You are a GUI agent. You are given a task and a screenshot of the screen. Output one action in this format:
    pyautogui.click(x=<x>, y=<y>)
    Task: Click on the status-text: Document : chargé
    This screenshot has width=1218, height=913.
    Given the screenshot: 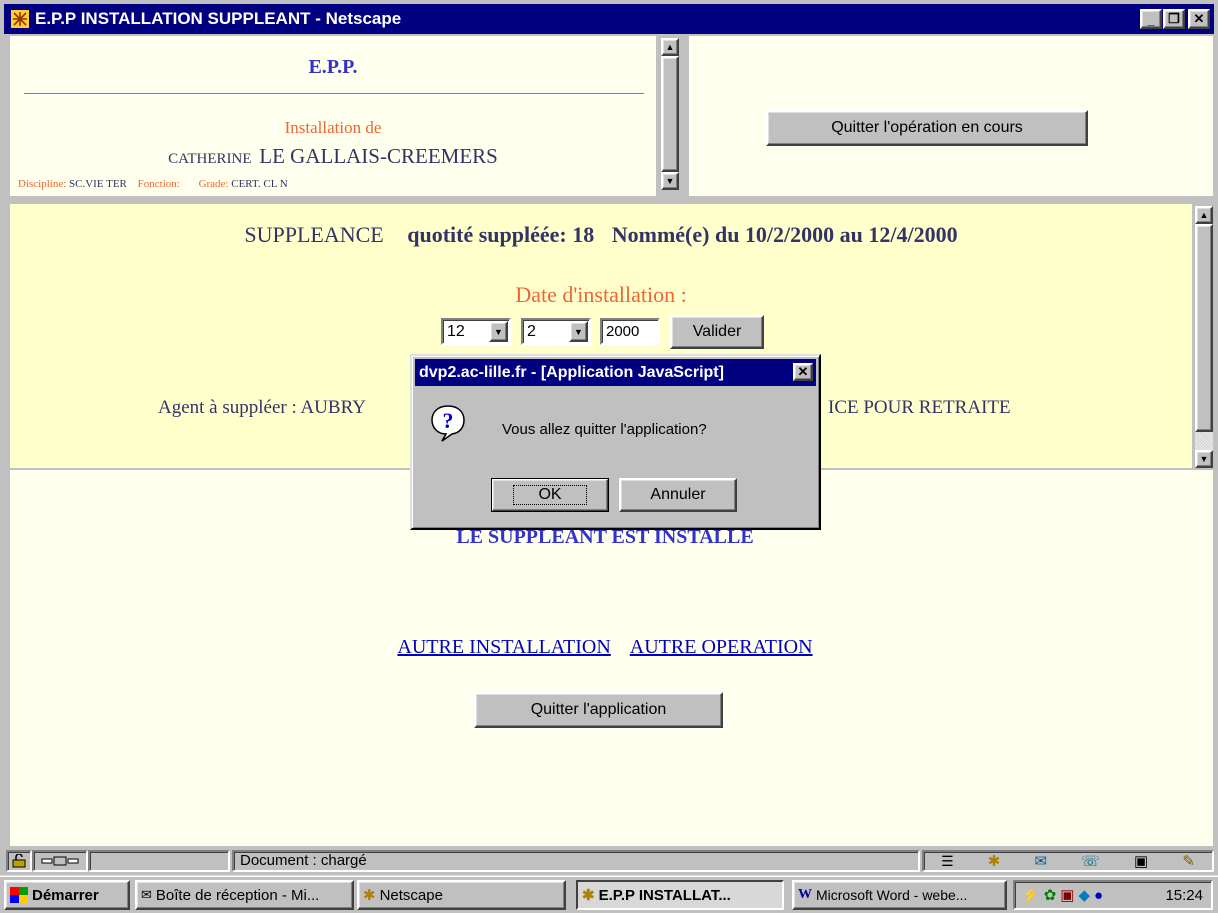 What is the action you would take?
    pyautogui.click(x=576, y=861)
    